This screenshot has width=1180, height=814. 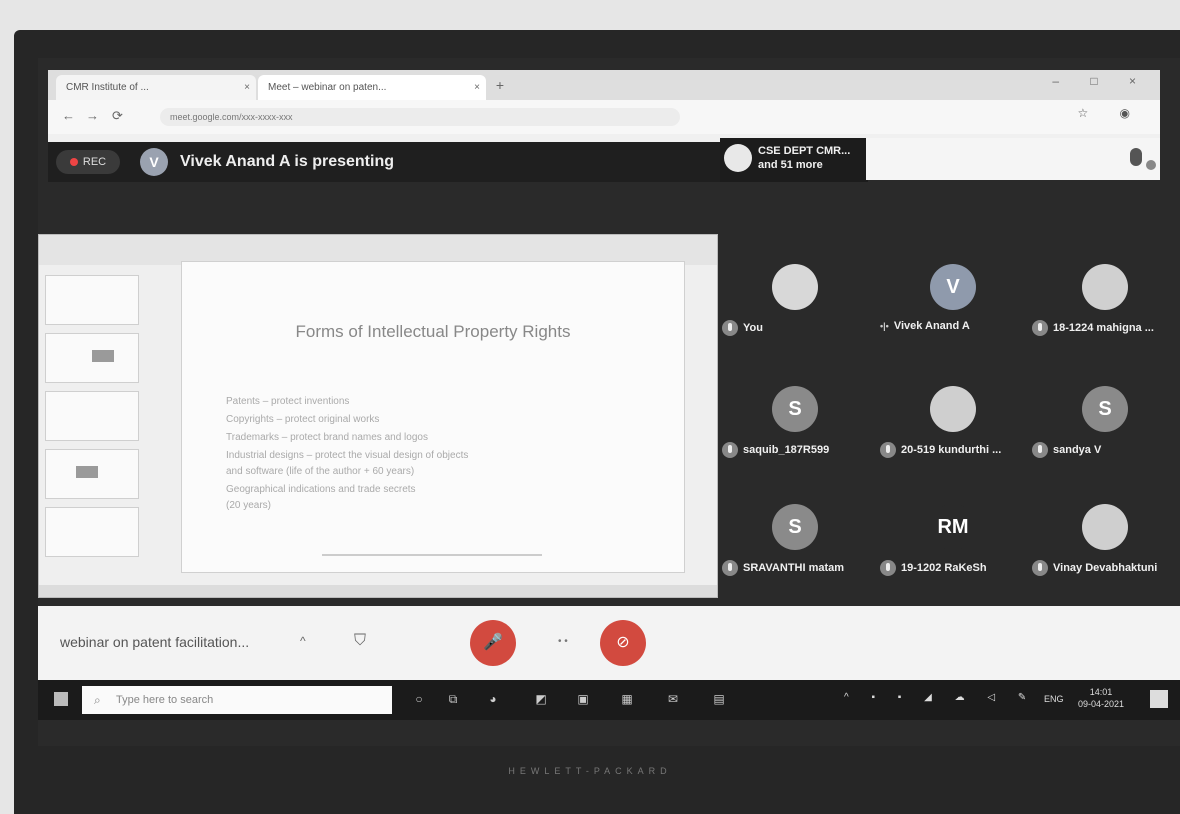 I want to click on taskbar-search-input: ⌕ Type here to search, so click(x=237, y=700).